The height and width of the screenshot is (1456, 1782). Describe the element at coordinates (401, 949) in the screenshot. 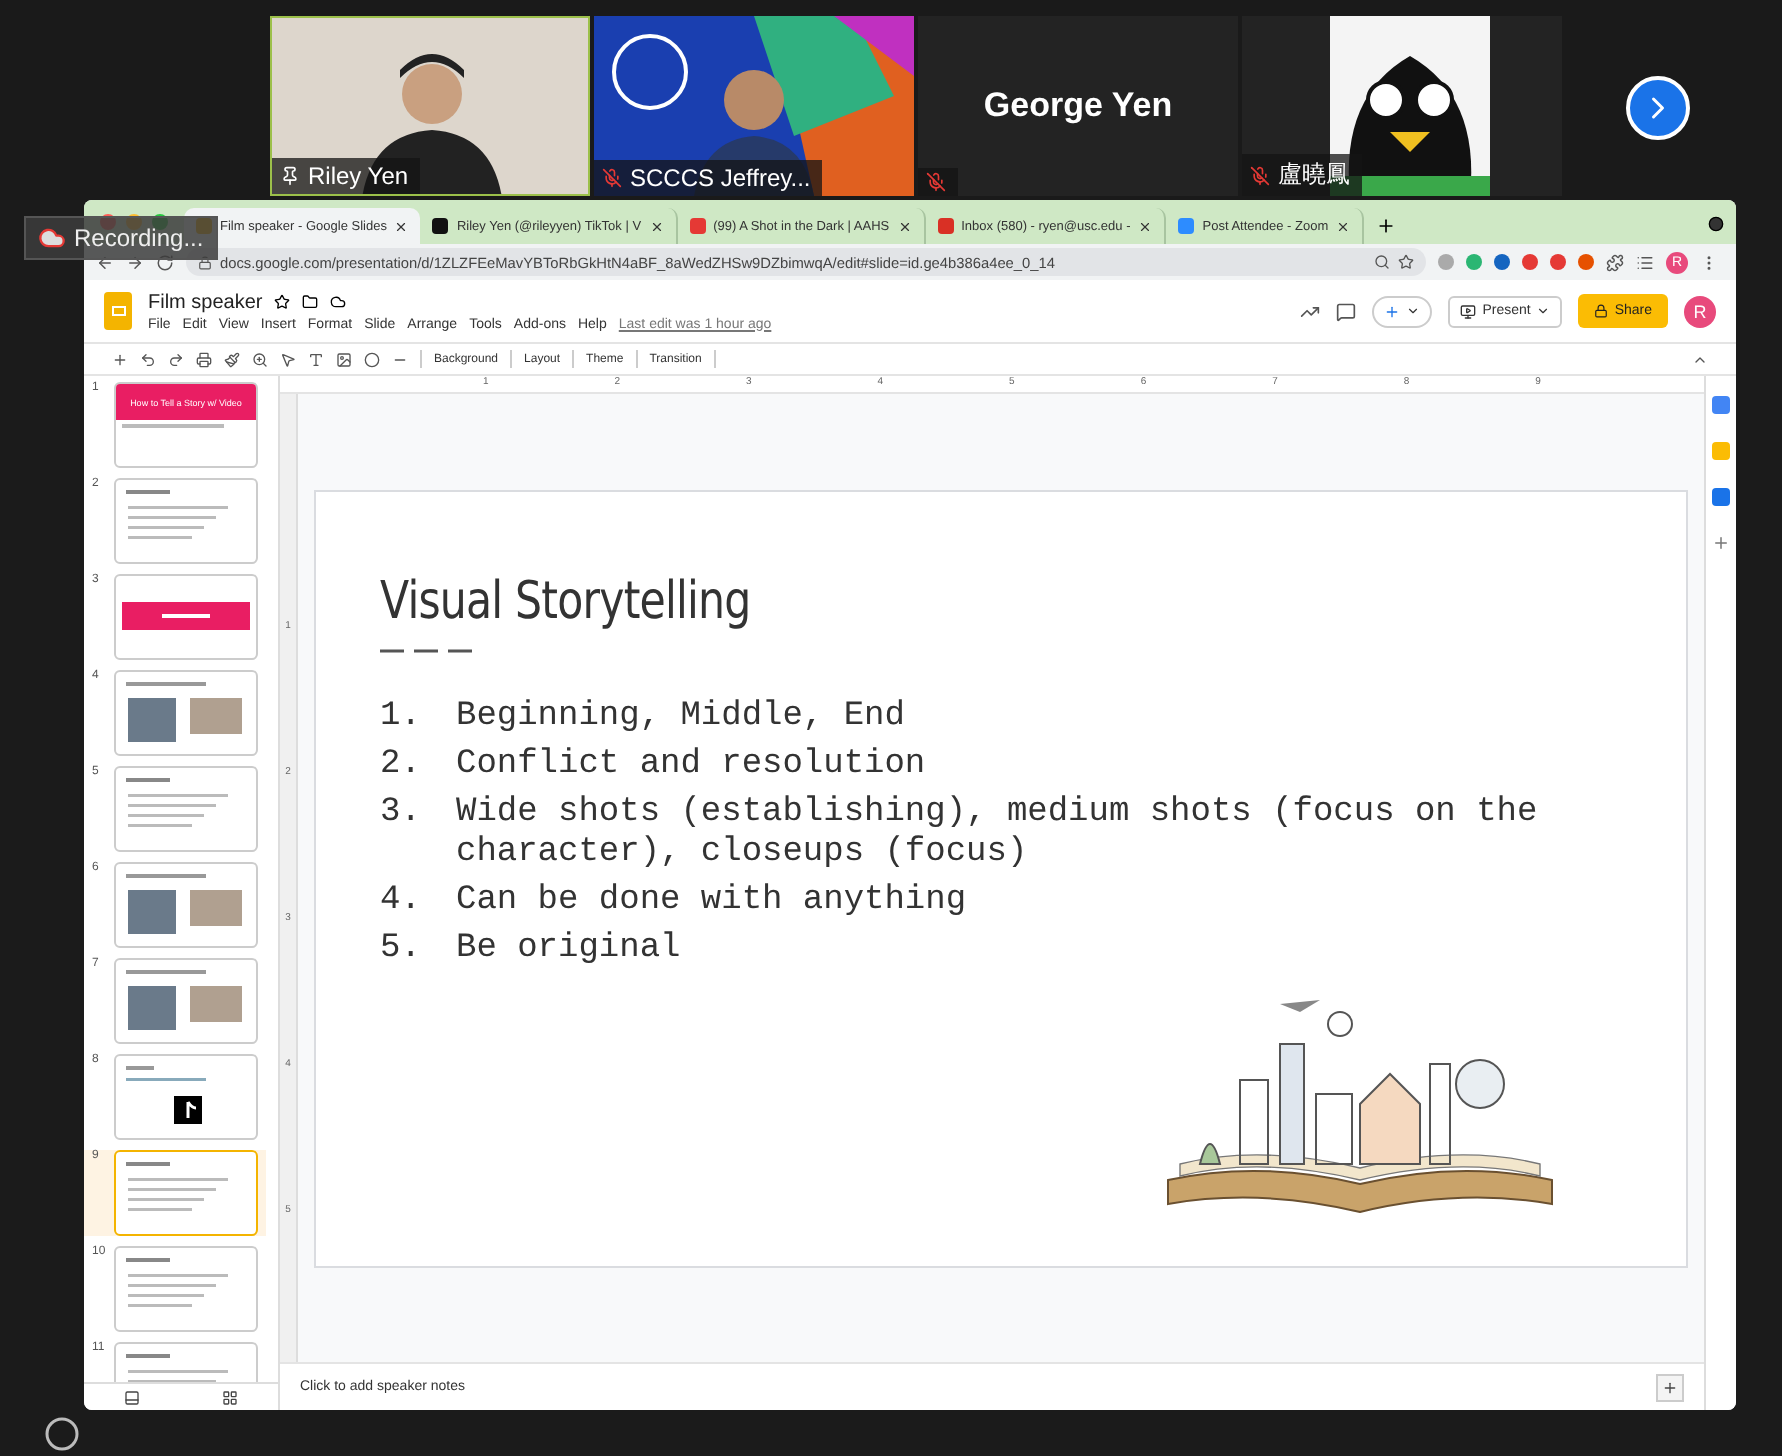

I see `list-number: 5.` at that location.